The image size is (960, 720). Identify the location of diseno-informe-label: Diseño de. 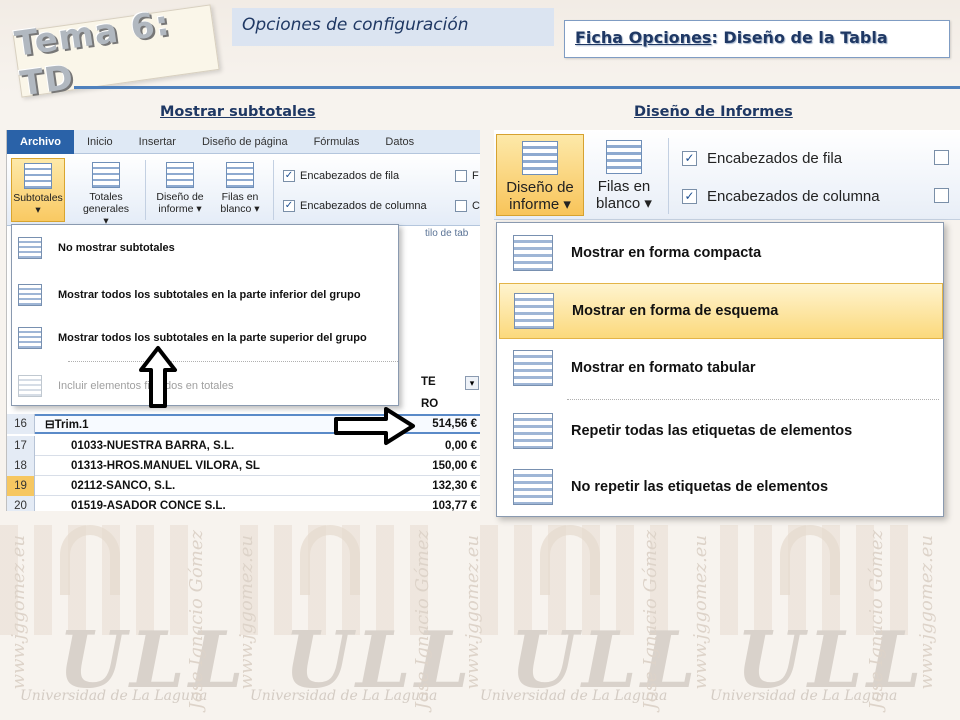
(540, 187).